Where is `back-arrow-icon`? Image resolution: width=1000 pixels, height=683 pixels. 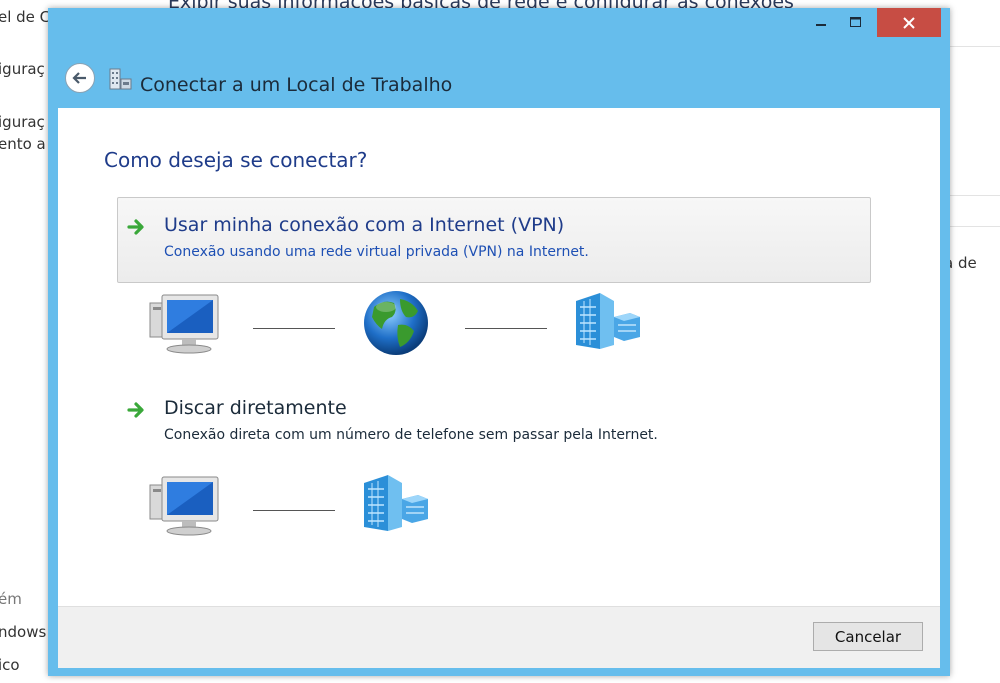 back-arrow-icon is located at coordinates (79, 78).